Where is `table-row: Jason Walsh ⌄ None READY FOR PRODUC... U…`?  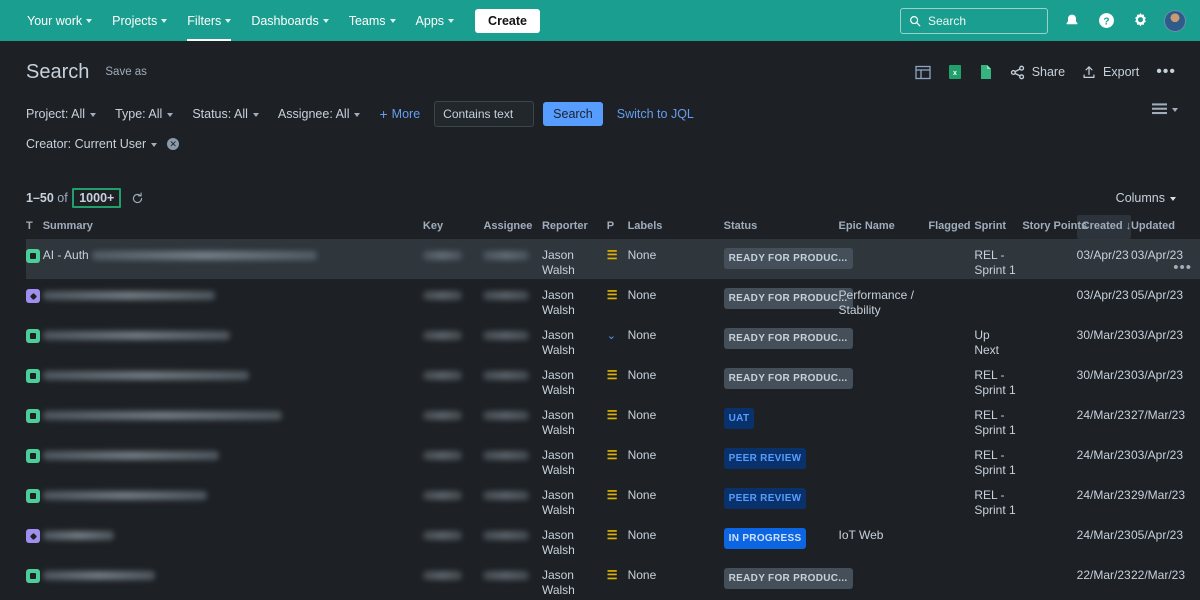 table-row: Jason Walsh ⌄ None READY FOR PRODUC... U… is located at coordinates (613, 339).